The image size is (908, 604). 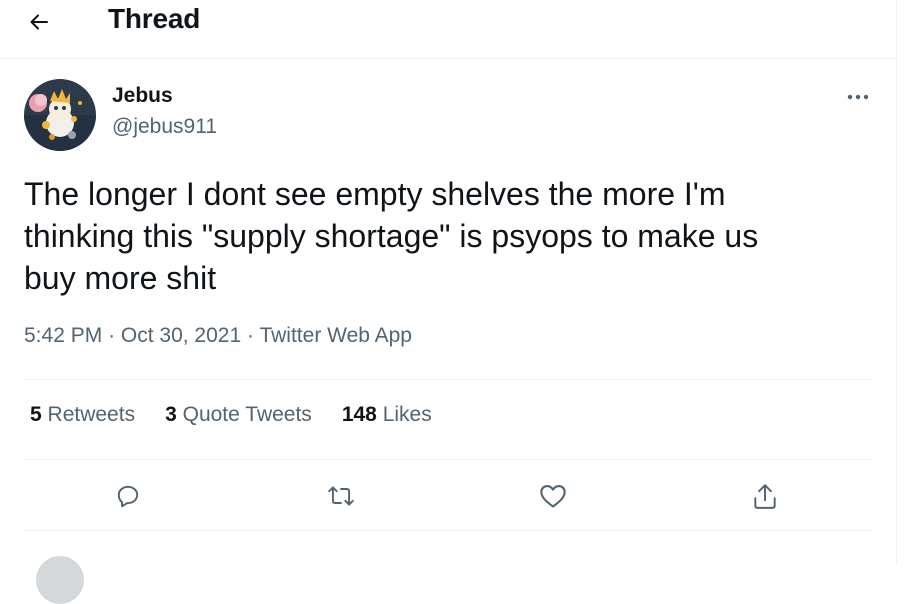 I want to click on tweet-actions, so click(x=448, y=495).